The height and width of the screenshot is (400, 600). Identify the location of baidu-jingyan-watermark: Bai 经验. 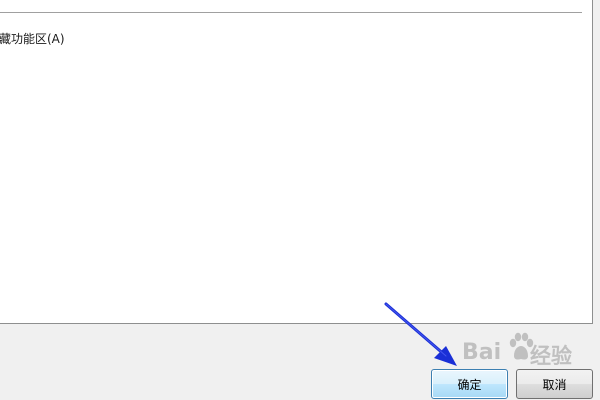
(526, 350).